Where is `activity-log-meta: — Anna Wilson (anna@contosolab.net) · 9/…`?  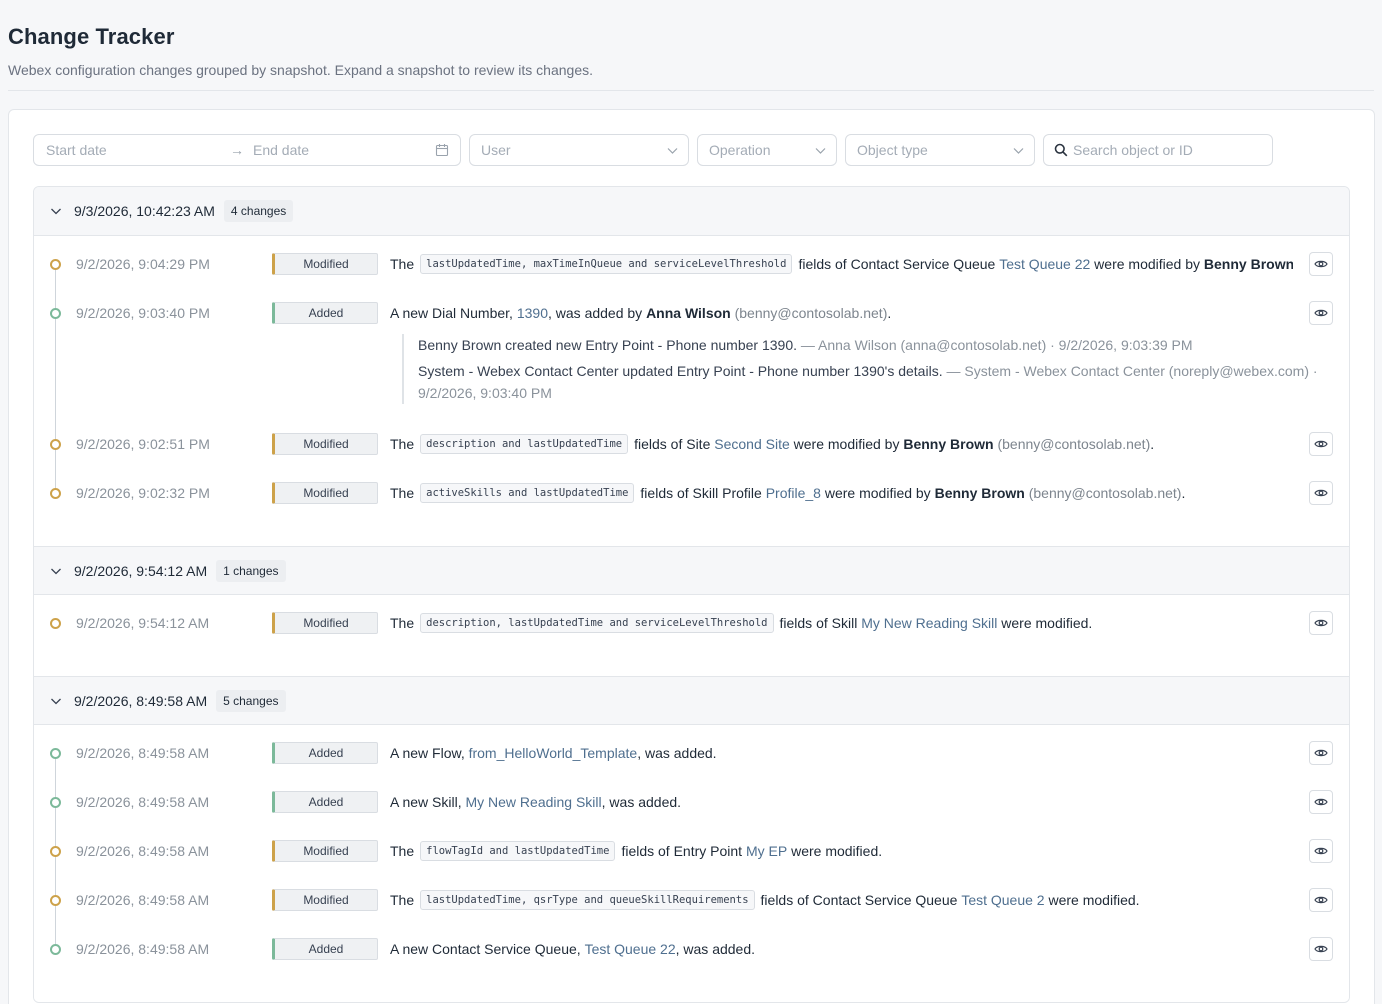
activity-log-meta: — Anna Wilson (anna@contosolab.net) · 9/… is located at coordinates (995, 345).